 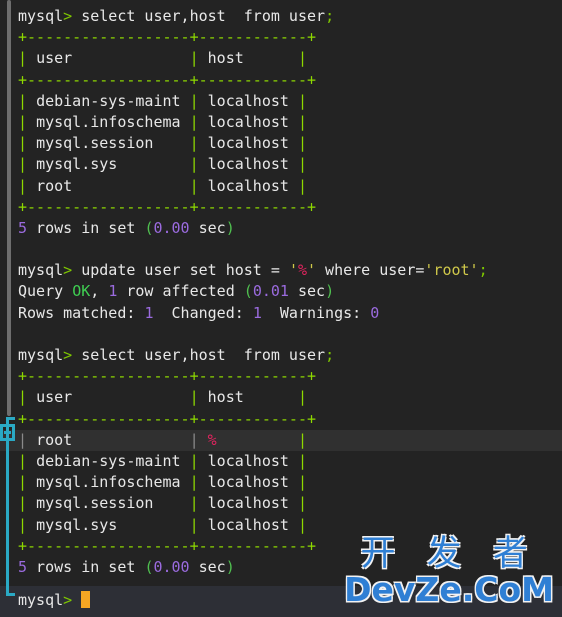 I want to click on sql-update-text: update user set host =, so click(x=180, y=270).